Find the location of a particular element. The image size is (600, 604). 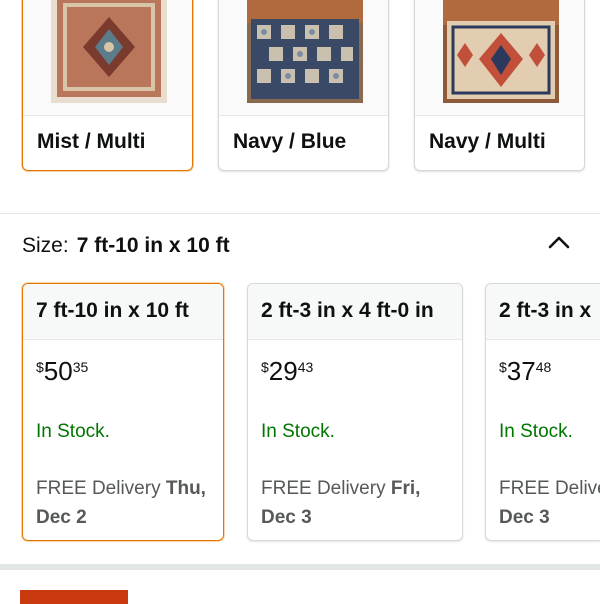

color-option-mist-multi: Mist / Multi is located at coordinates (107, 85).